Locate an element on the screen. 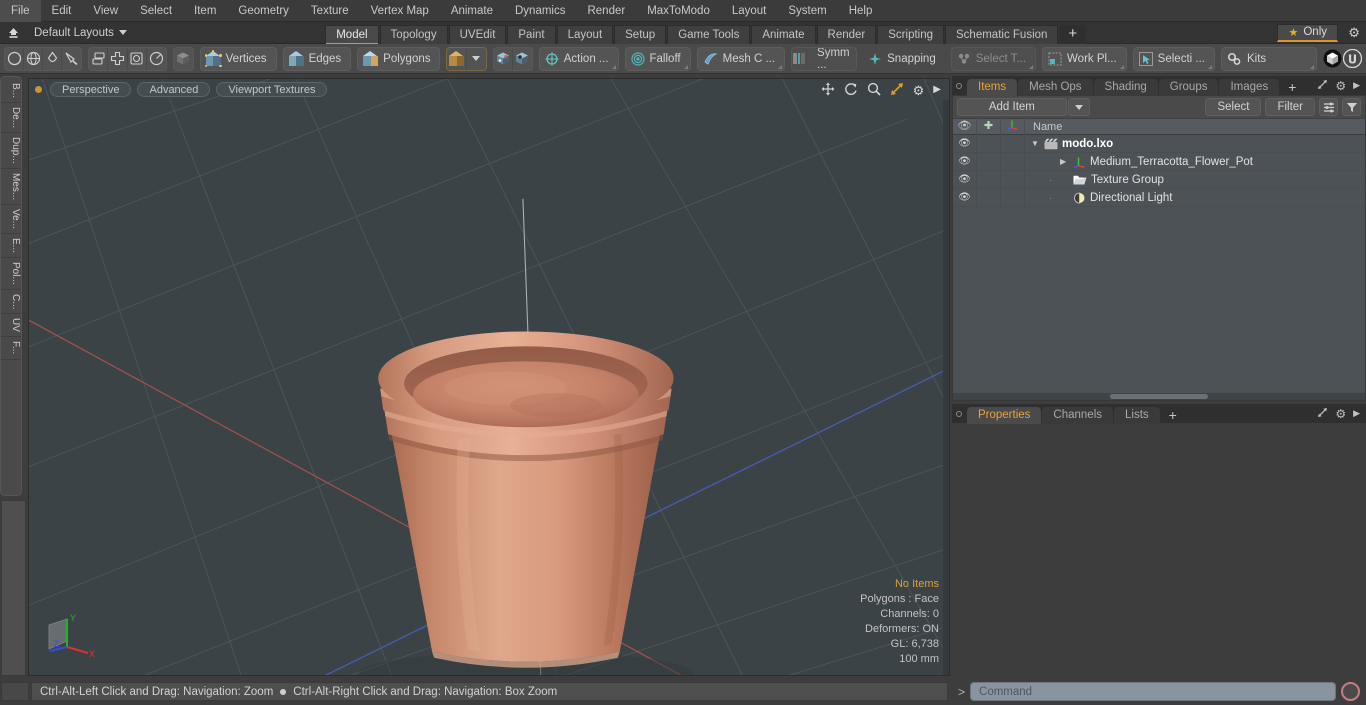 The width and height of the screenshot is (1366, 705). kits-button: Kits is located at coordinates (1268, 58).